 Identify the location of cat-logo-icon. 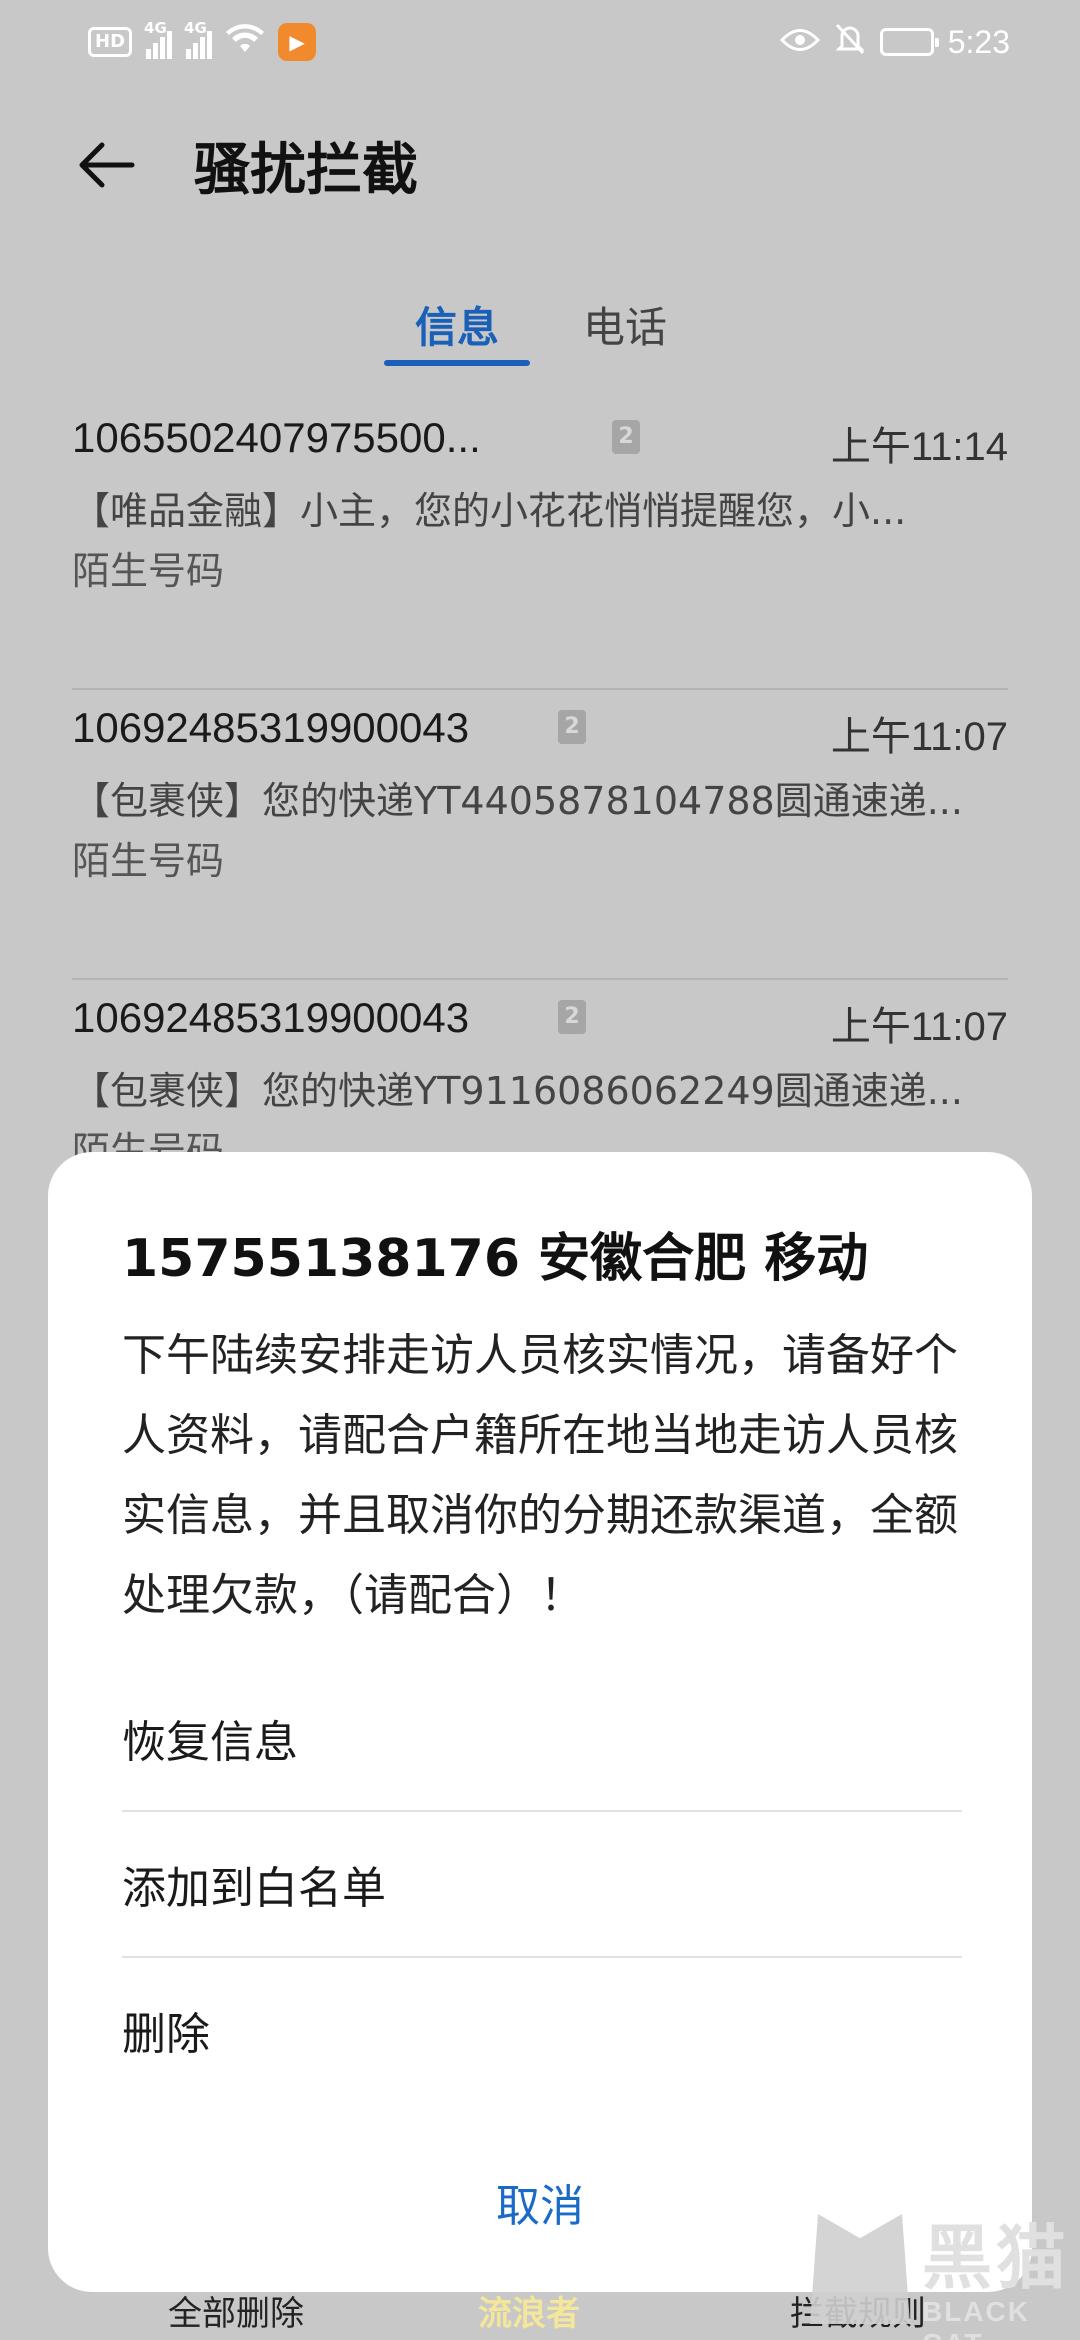
(860, 2269).